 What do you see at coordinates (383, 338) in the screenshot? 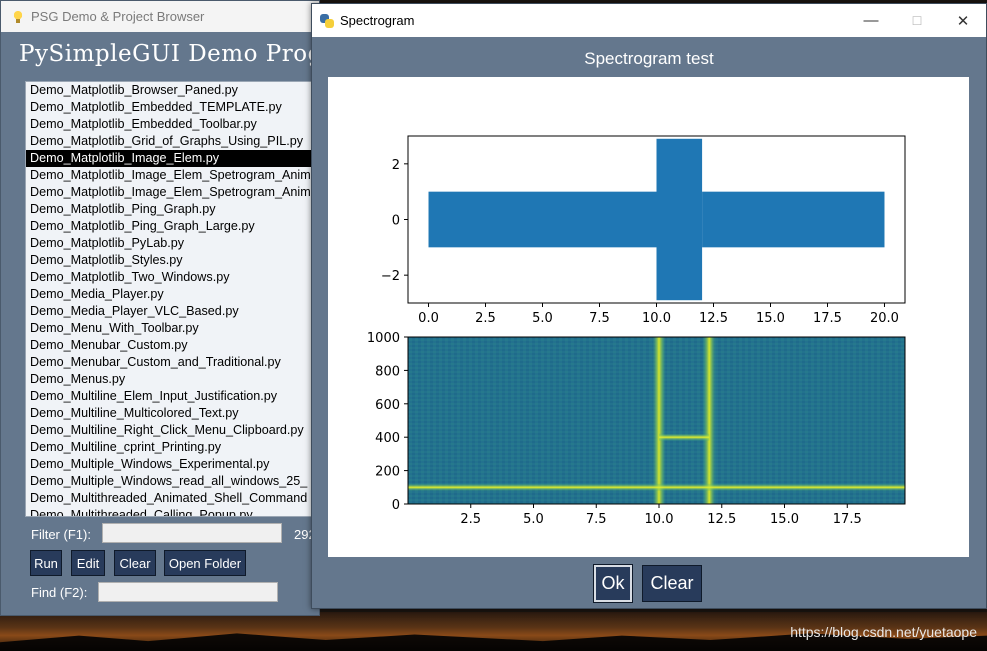
I see `y-tick-label: 1000` at bounding box center [383, 338].